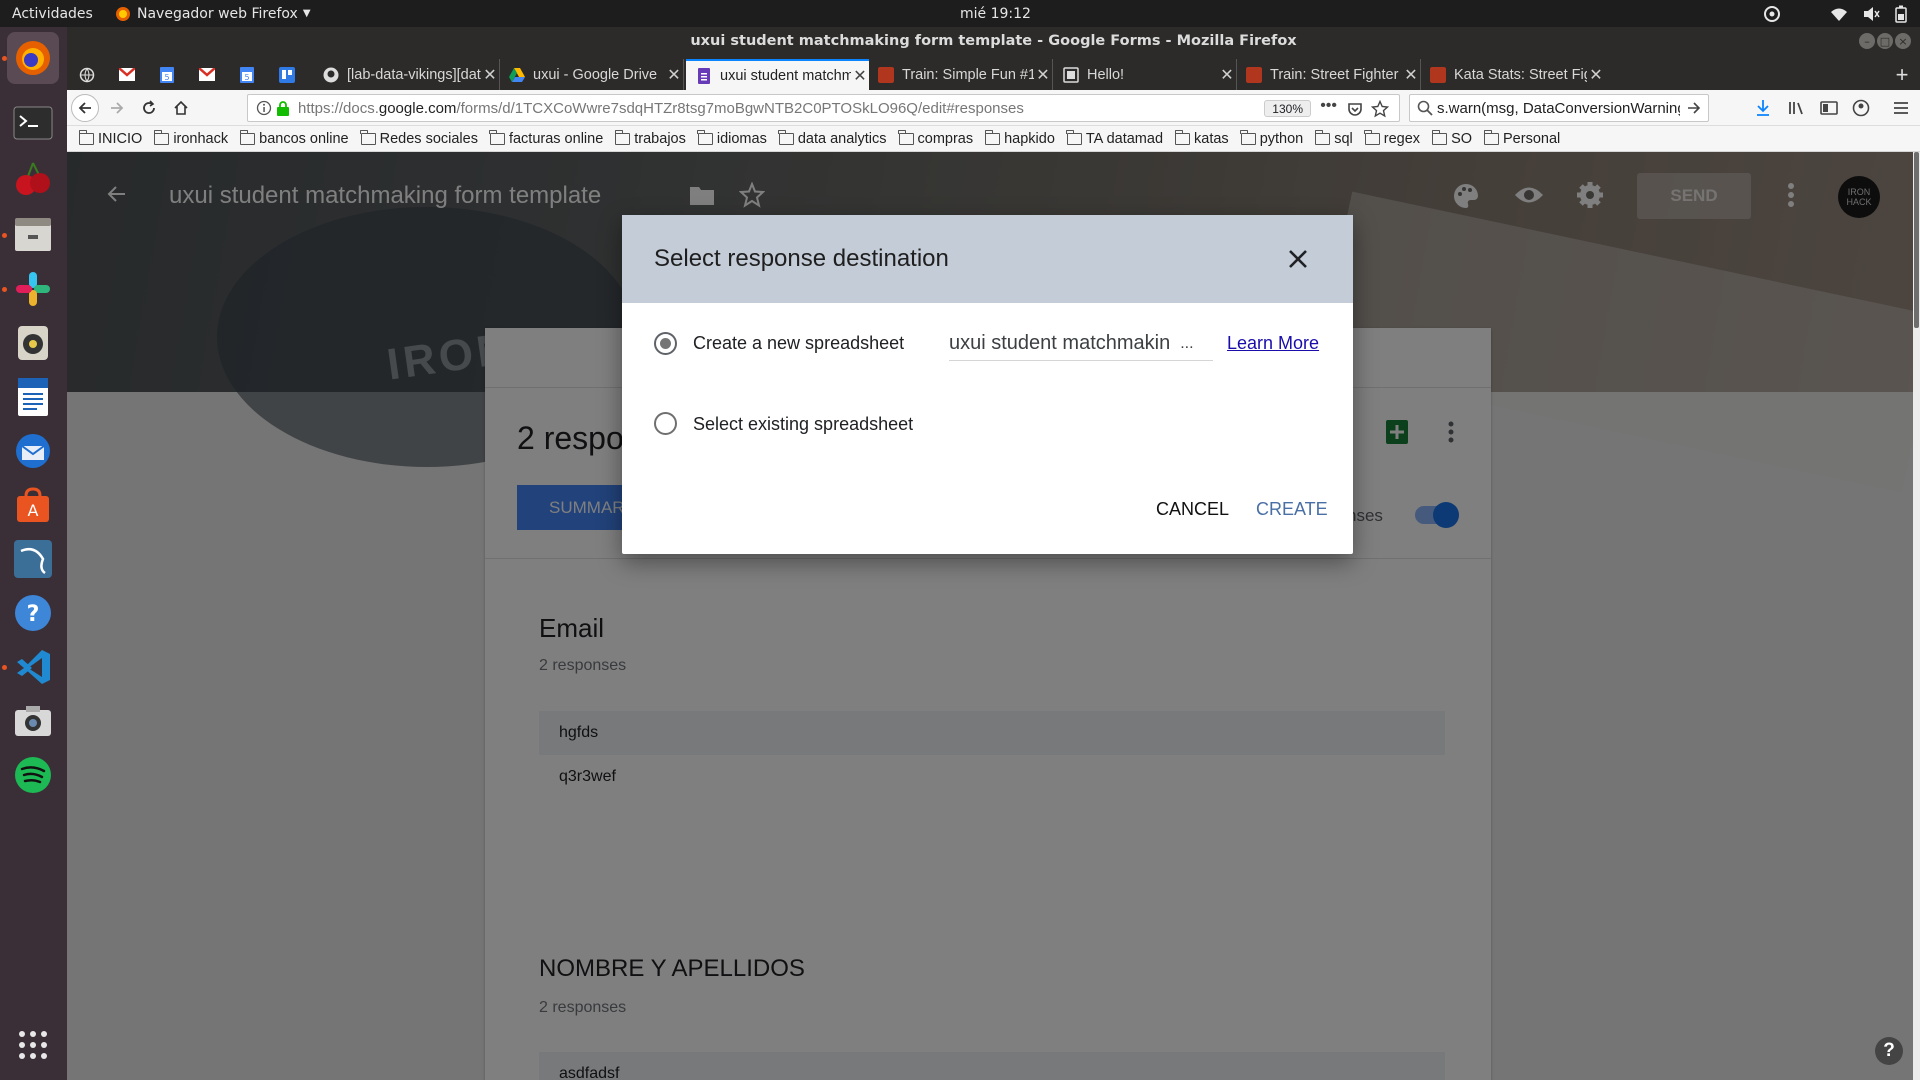  I want to click on zoom-indicator: 130%, so click(1287, 108).